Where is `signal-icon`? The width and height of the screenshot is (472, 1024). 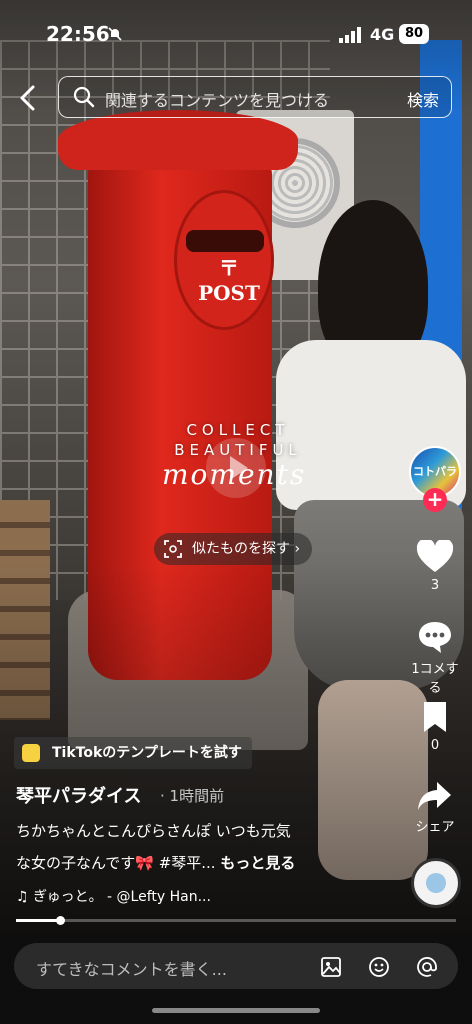 signal-icon is located at coordinates (350, 35).